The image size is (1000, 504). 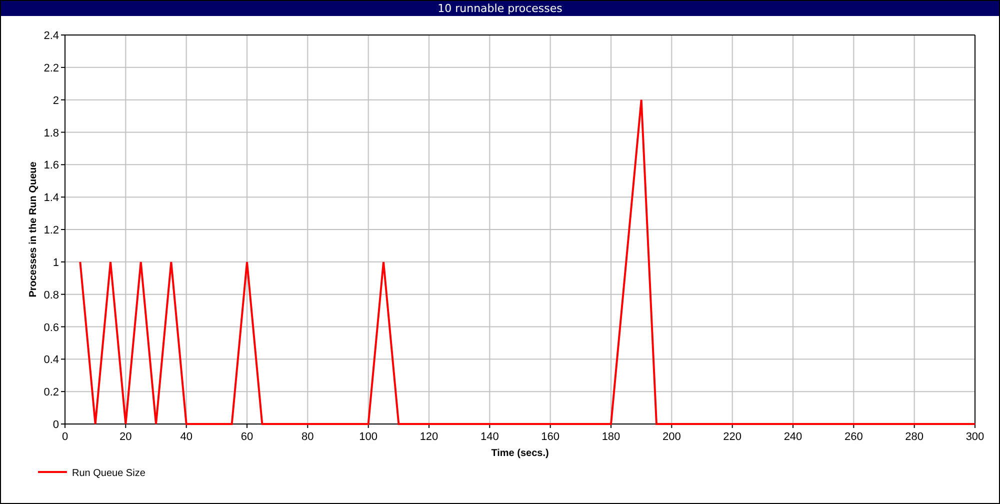 What do you see at coordinates (500, 8) in the screenshot?
I see `window-title: 10 runnable processes` at bounding box center [500, 8].